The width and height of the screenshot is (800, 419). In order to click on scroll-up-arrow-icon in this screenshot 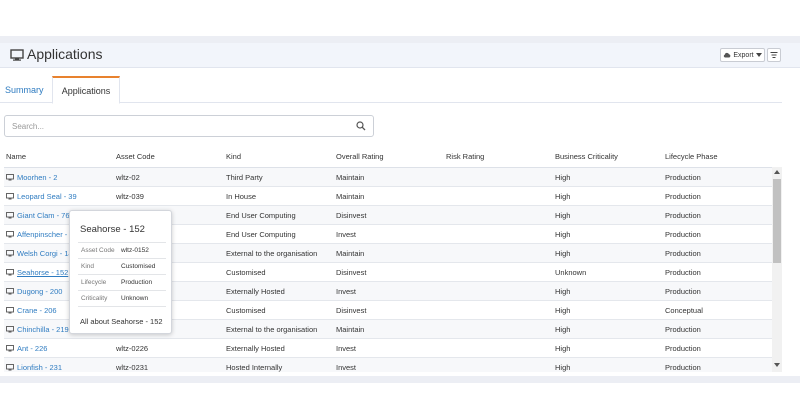, I will do `click(777, 172)`.